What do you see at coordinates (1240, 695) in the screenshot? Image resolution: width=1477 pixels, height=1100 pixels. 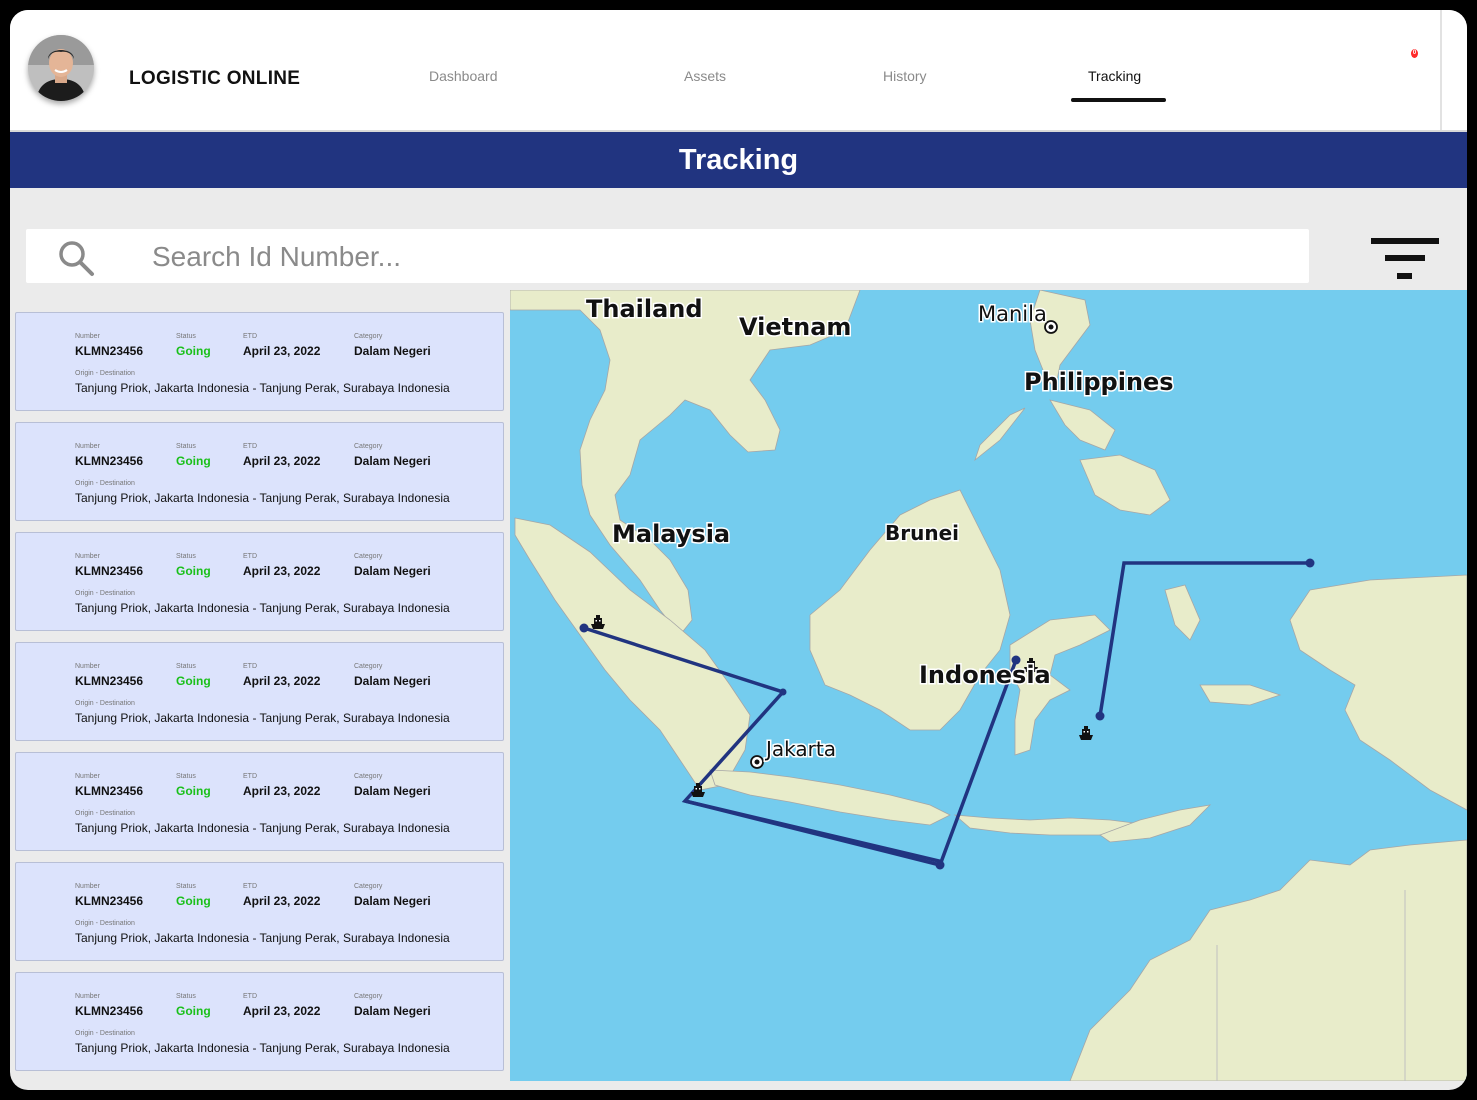 I see `land-seram` at bounding box center [1240, 695].